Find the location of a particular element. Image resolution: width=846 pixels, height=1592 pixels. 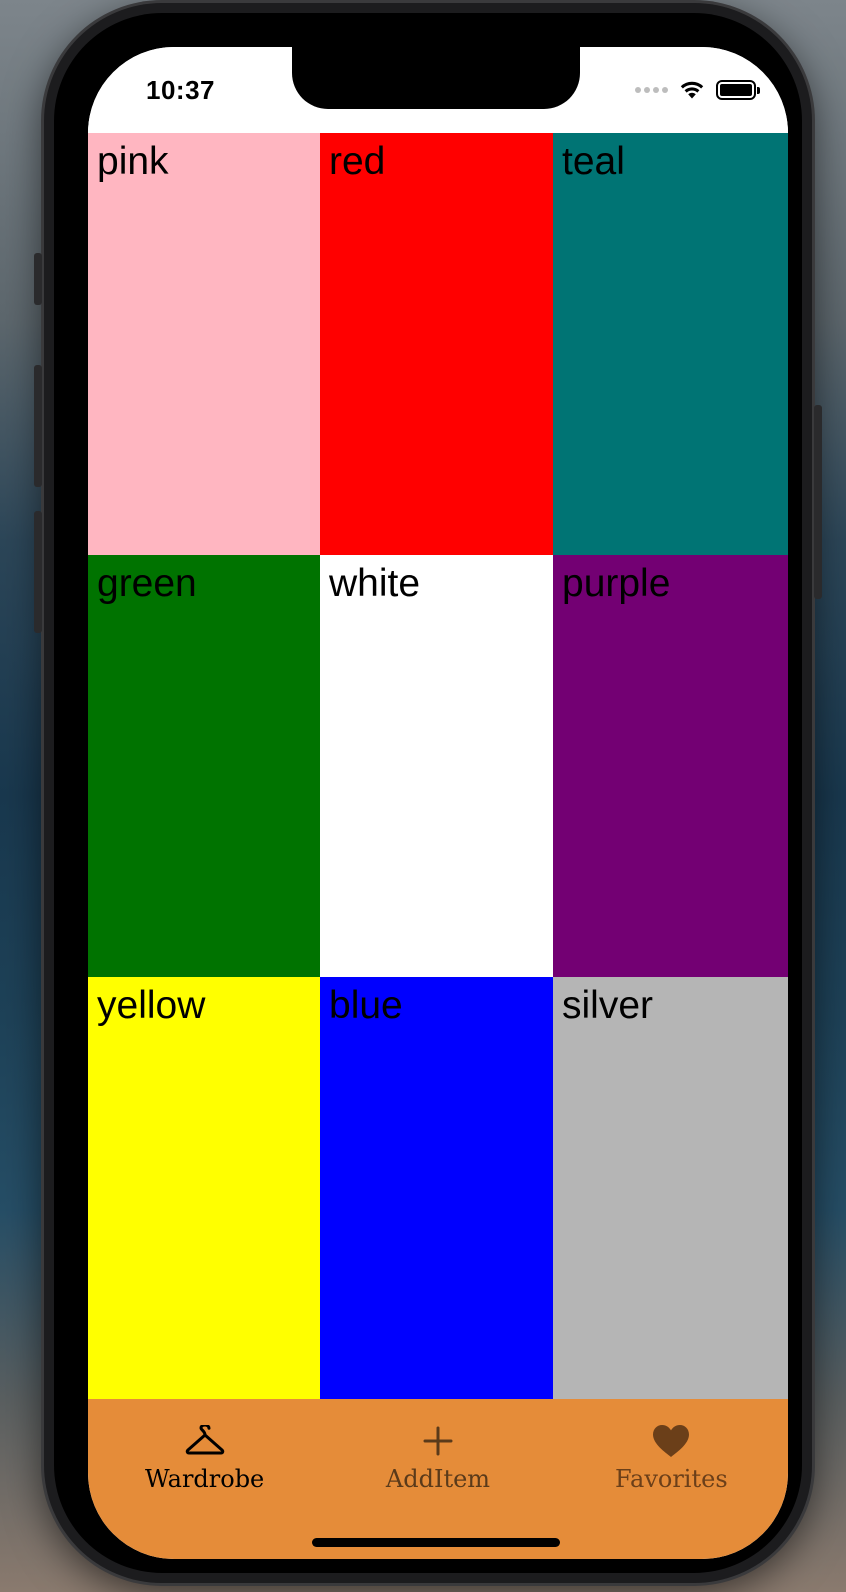

color-tile-pink: pink is located at coordinates (204, 344).